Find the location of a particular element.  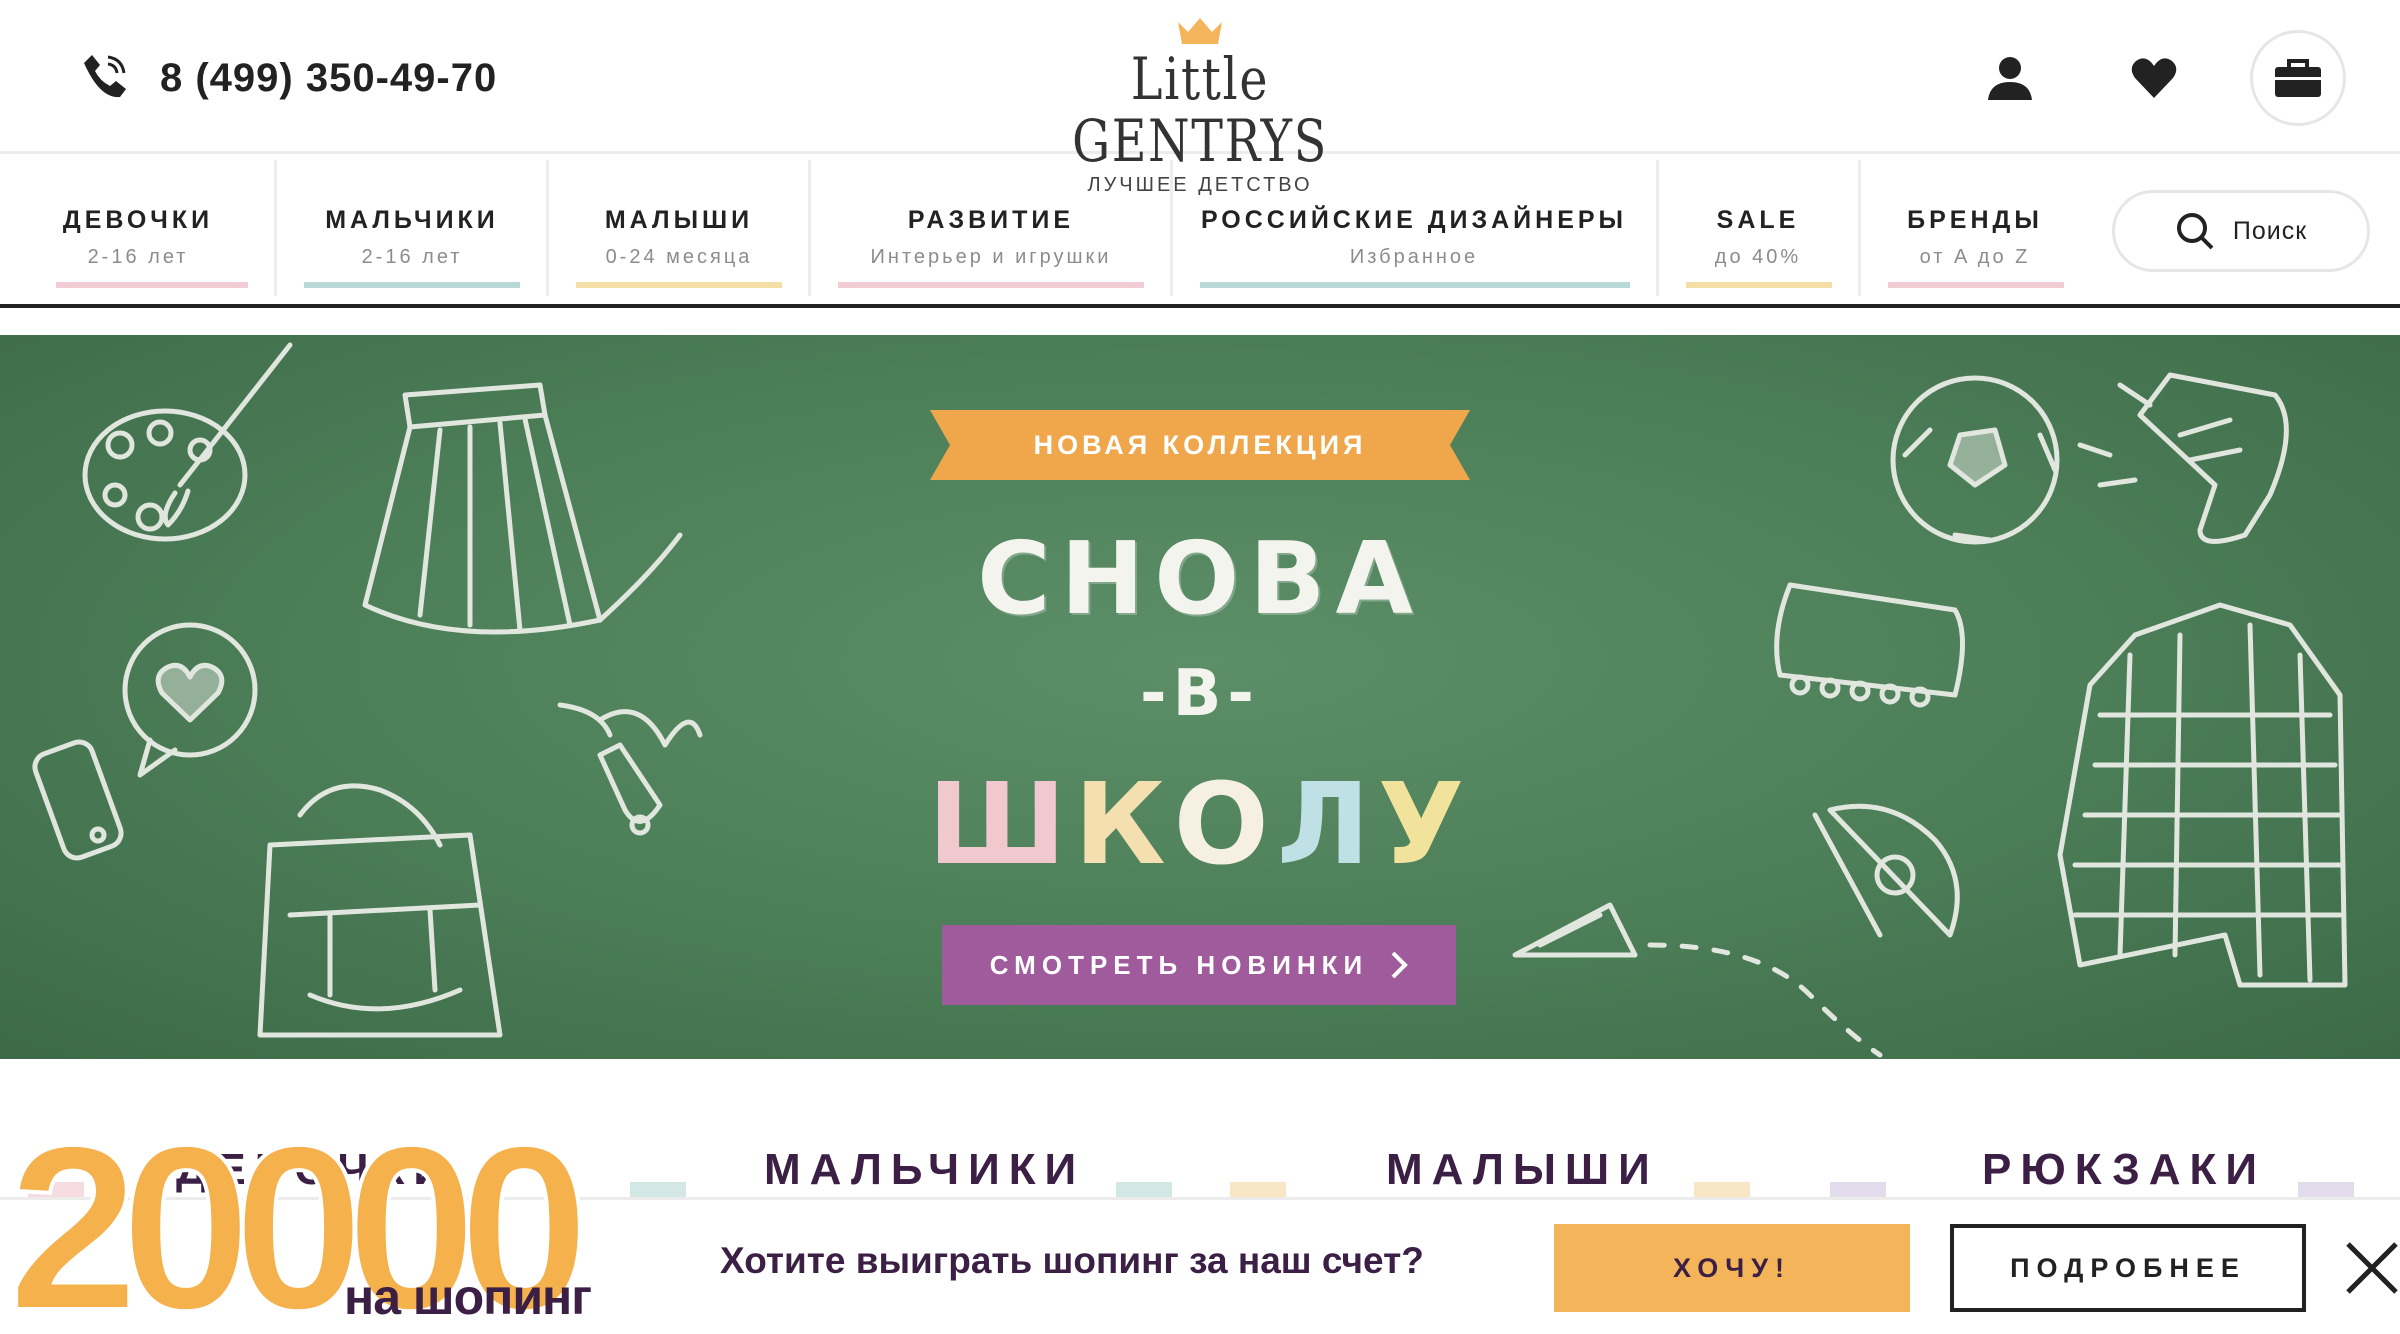

account-button is located at coordinates (2010, 78).